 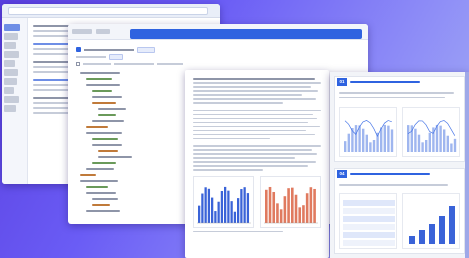 I want to click on panel-edge, so click(x=467, y=165).